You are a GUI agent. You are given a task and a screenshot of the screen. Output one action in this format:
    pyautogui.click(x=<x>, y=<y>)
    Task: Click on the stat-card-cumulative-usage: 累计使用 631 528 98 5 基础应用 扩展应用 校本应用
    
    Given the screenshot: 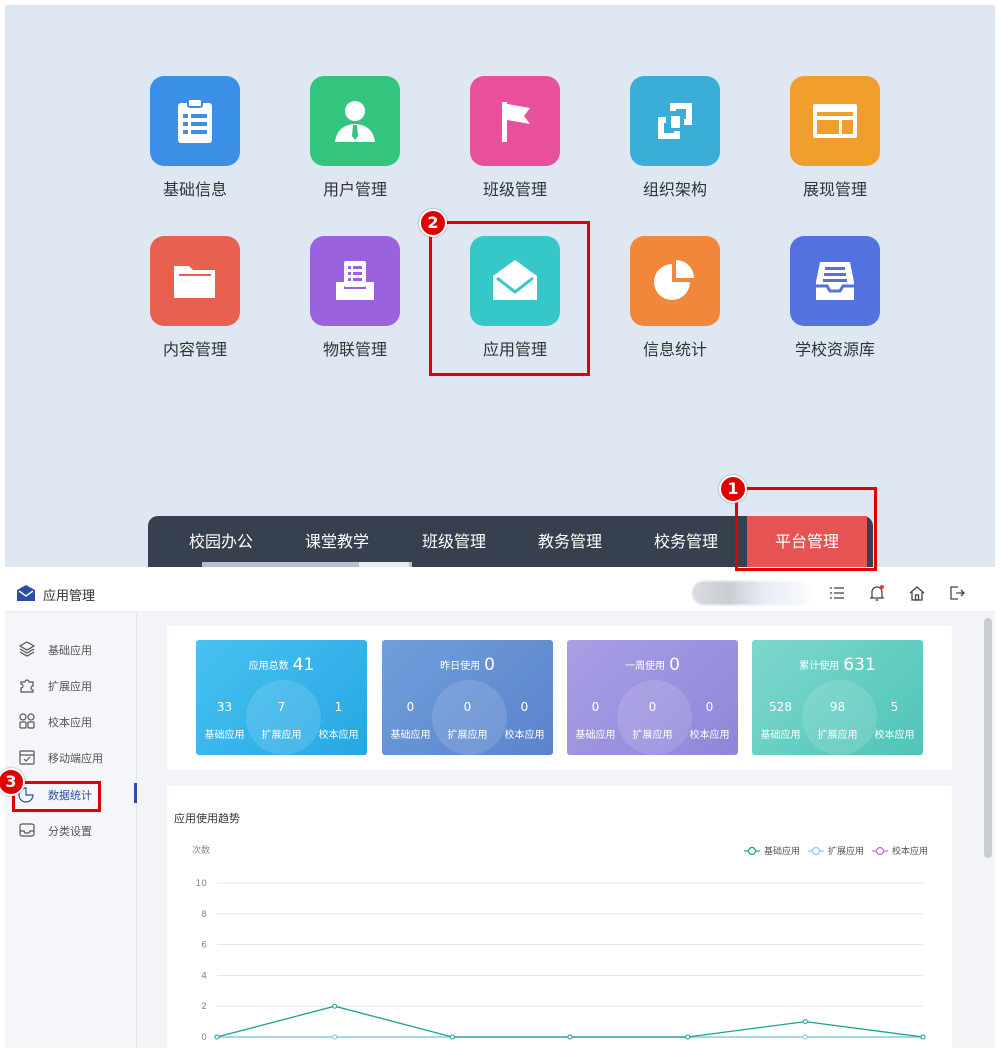 What is the action you would take?
    pyautogui.click(x=837, y=697)
    